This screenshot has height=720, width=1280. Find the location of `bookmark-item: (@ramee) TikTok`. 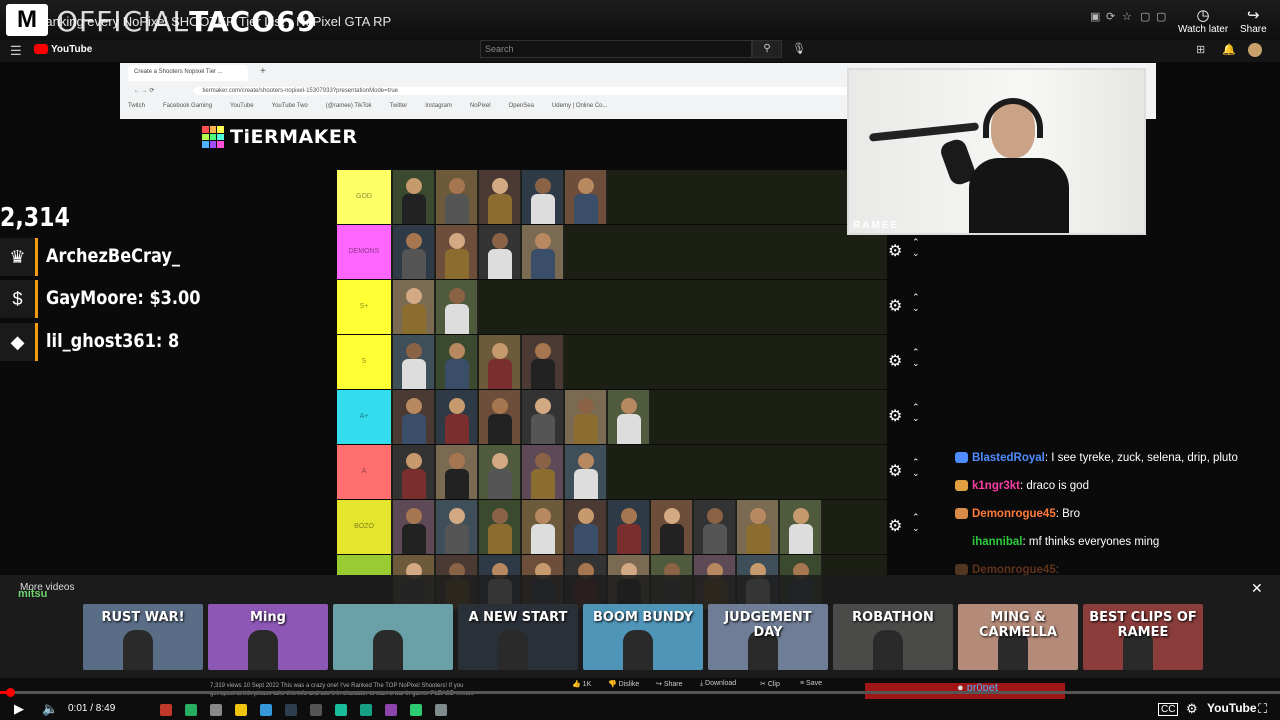

bookmark-item: (@ramee) TikTok is located at coordinates (349, 106).